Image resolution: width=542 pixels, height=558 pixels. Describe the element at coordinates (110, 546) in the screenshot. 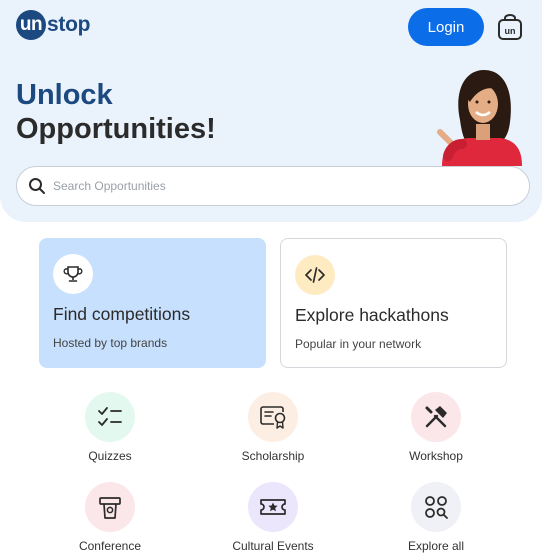

I see `category-label: Conference` at that location.